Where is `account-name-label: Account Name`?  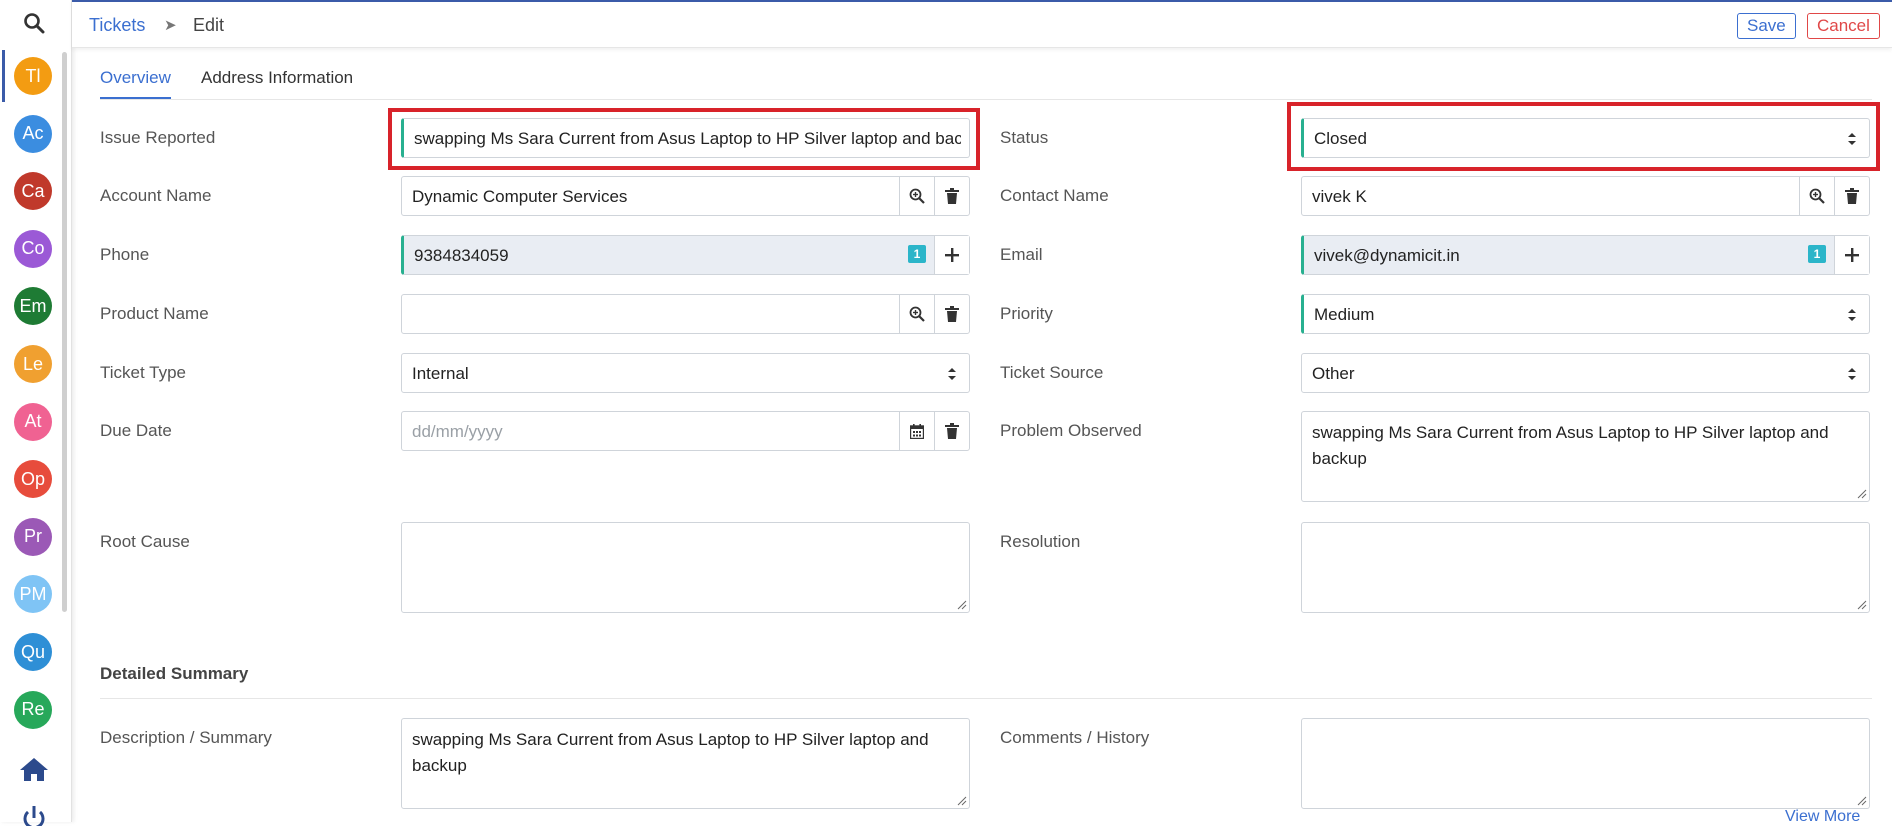 account-name-label: Account Name is located at coordinates (156, 195).